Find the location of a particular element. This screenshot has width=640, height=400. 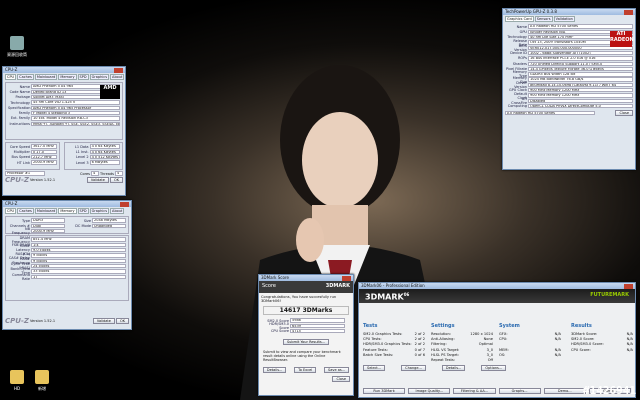

field-label: CPU Score is located at coordinates (279, 331).